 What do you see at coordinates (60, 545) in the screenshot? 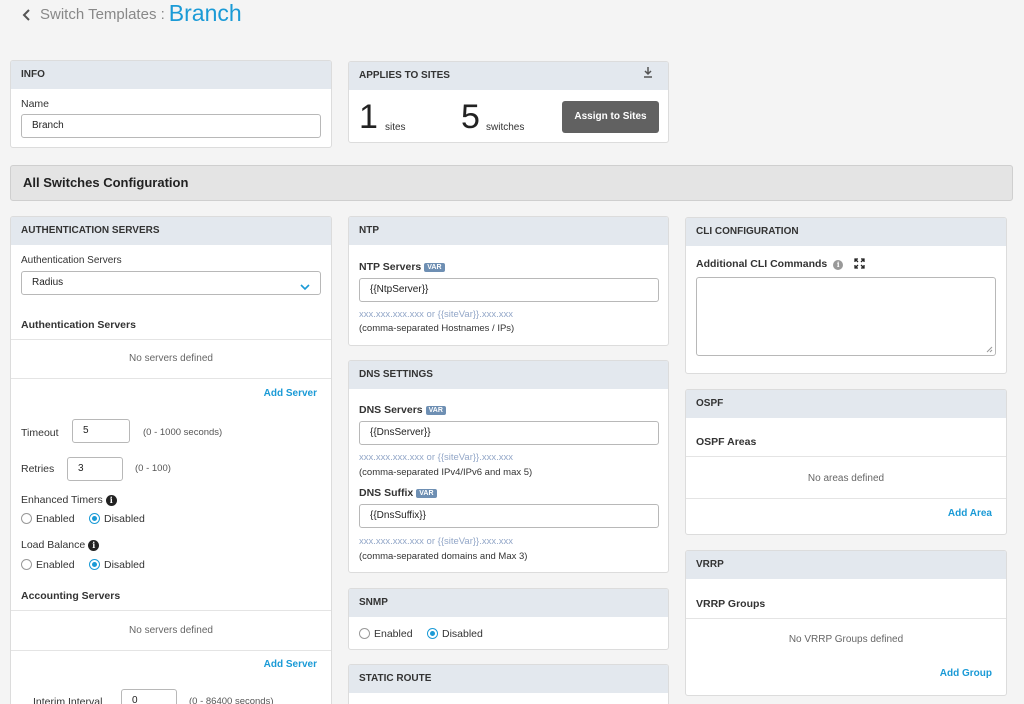
I see `load-balance-label: Load Balance i` at bounding box center [60, 545].